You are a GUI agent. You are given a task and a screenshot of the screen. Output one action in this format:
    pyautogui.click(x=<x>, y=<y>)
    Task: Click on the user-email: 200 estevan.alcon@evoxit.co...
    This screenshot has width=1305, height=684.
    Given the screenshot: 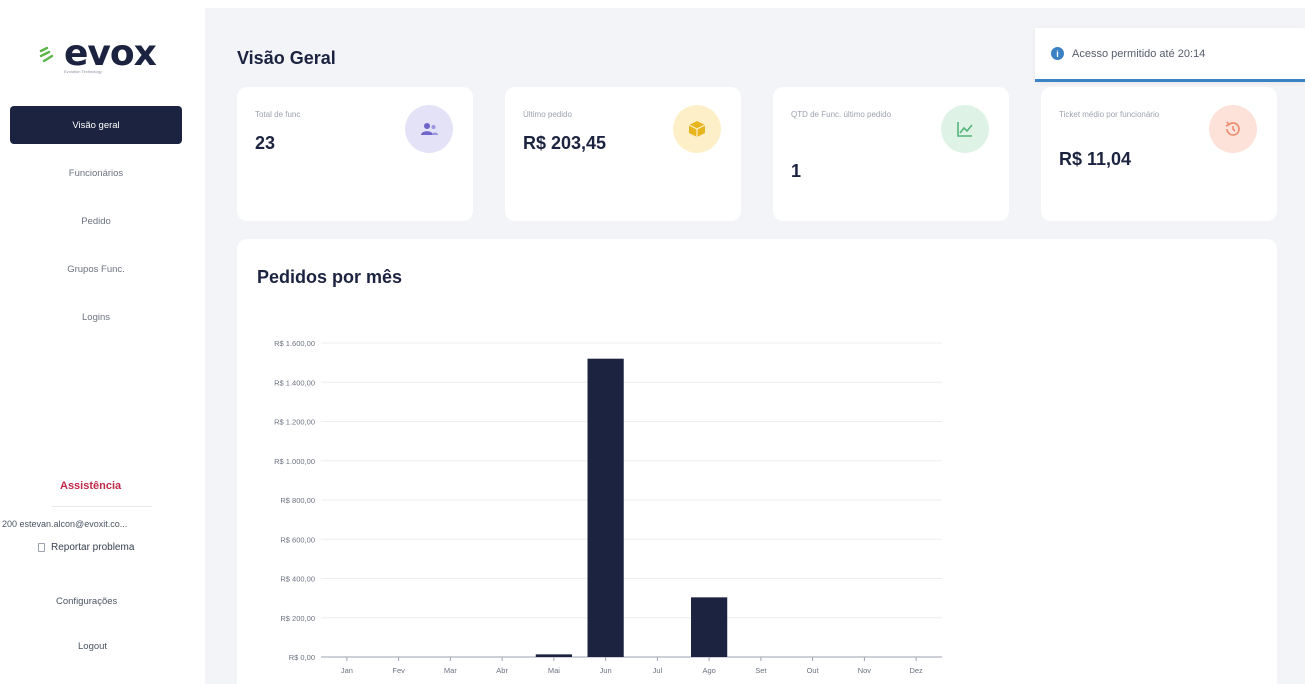 What is the action you would take?
    pyautogui.click(x=65, y=524)
    